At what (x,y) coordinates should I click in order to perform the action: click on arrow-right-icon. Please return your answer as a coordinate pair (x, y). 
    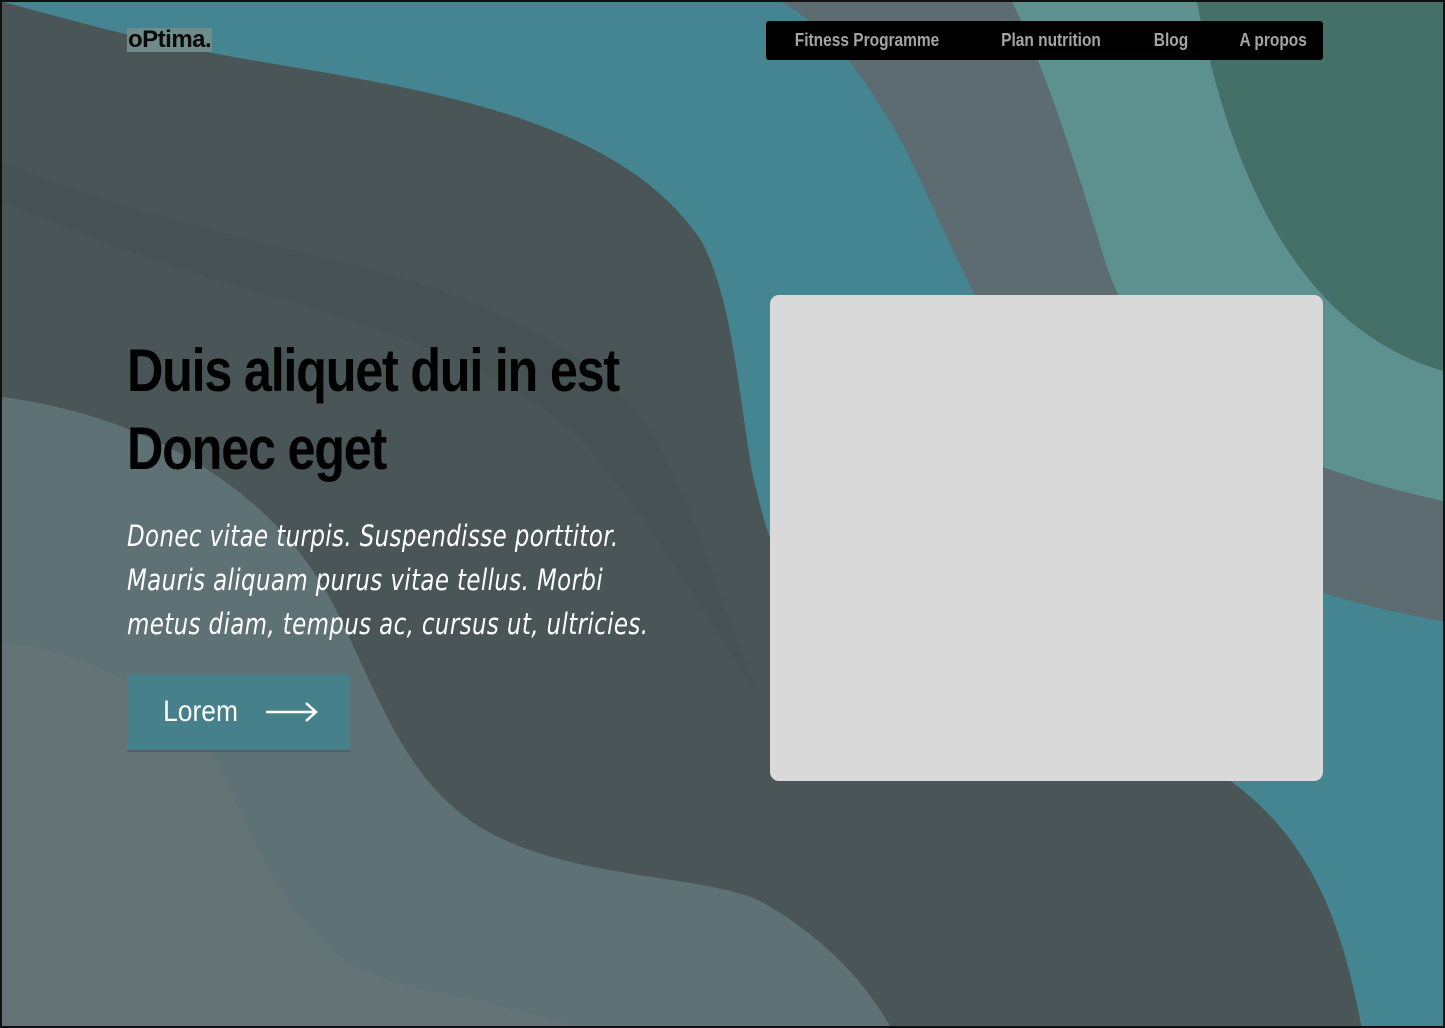
    Looking at the image, I should click on (292, 712).